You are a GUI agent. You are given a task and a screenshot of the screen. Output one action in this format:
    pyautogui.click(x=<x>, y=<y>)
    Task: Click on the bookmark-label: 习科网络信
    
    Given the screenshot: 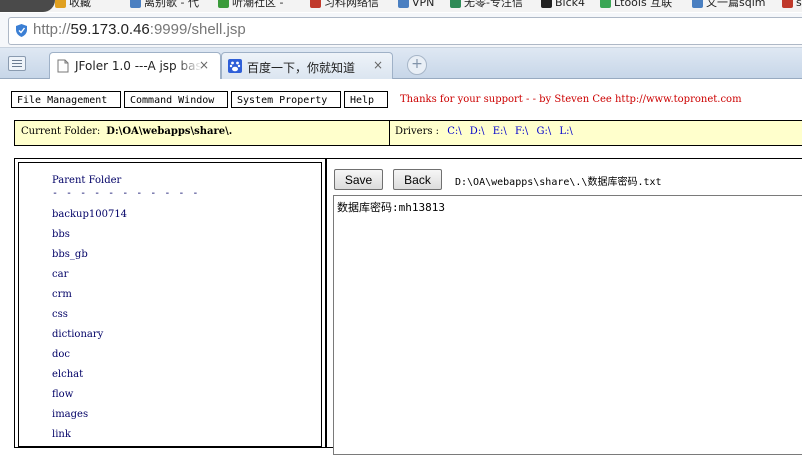 What is the action you would take?
    pyautogui.click(x=351, y=4)
    